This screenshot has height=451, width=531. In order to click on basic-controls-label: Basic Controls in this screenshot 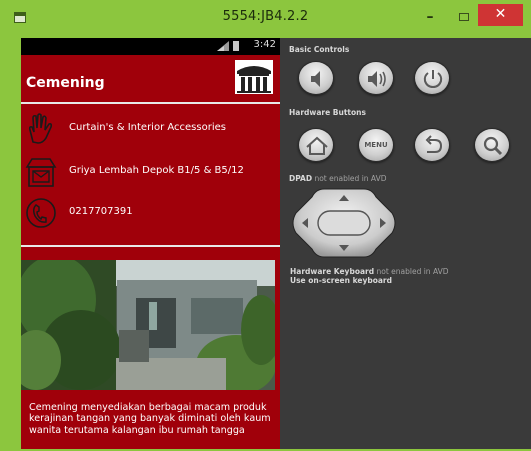, I will do `click(319, 49)`.